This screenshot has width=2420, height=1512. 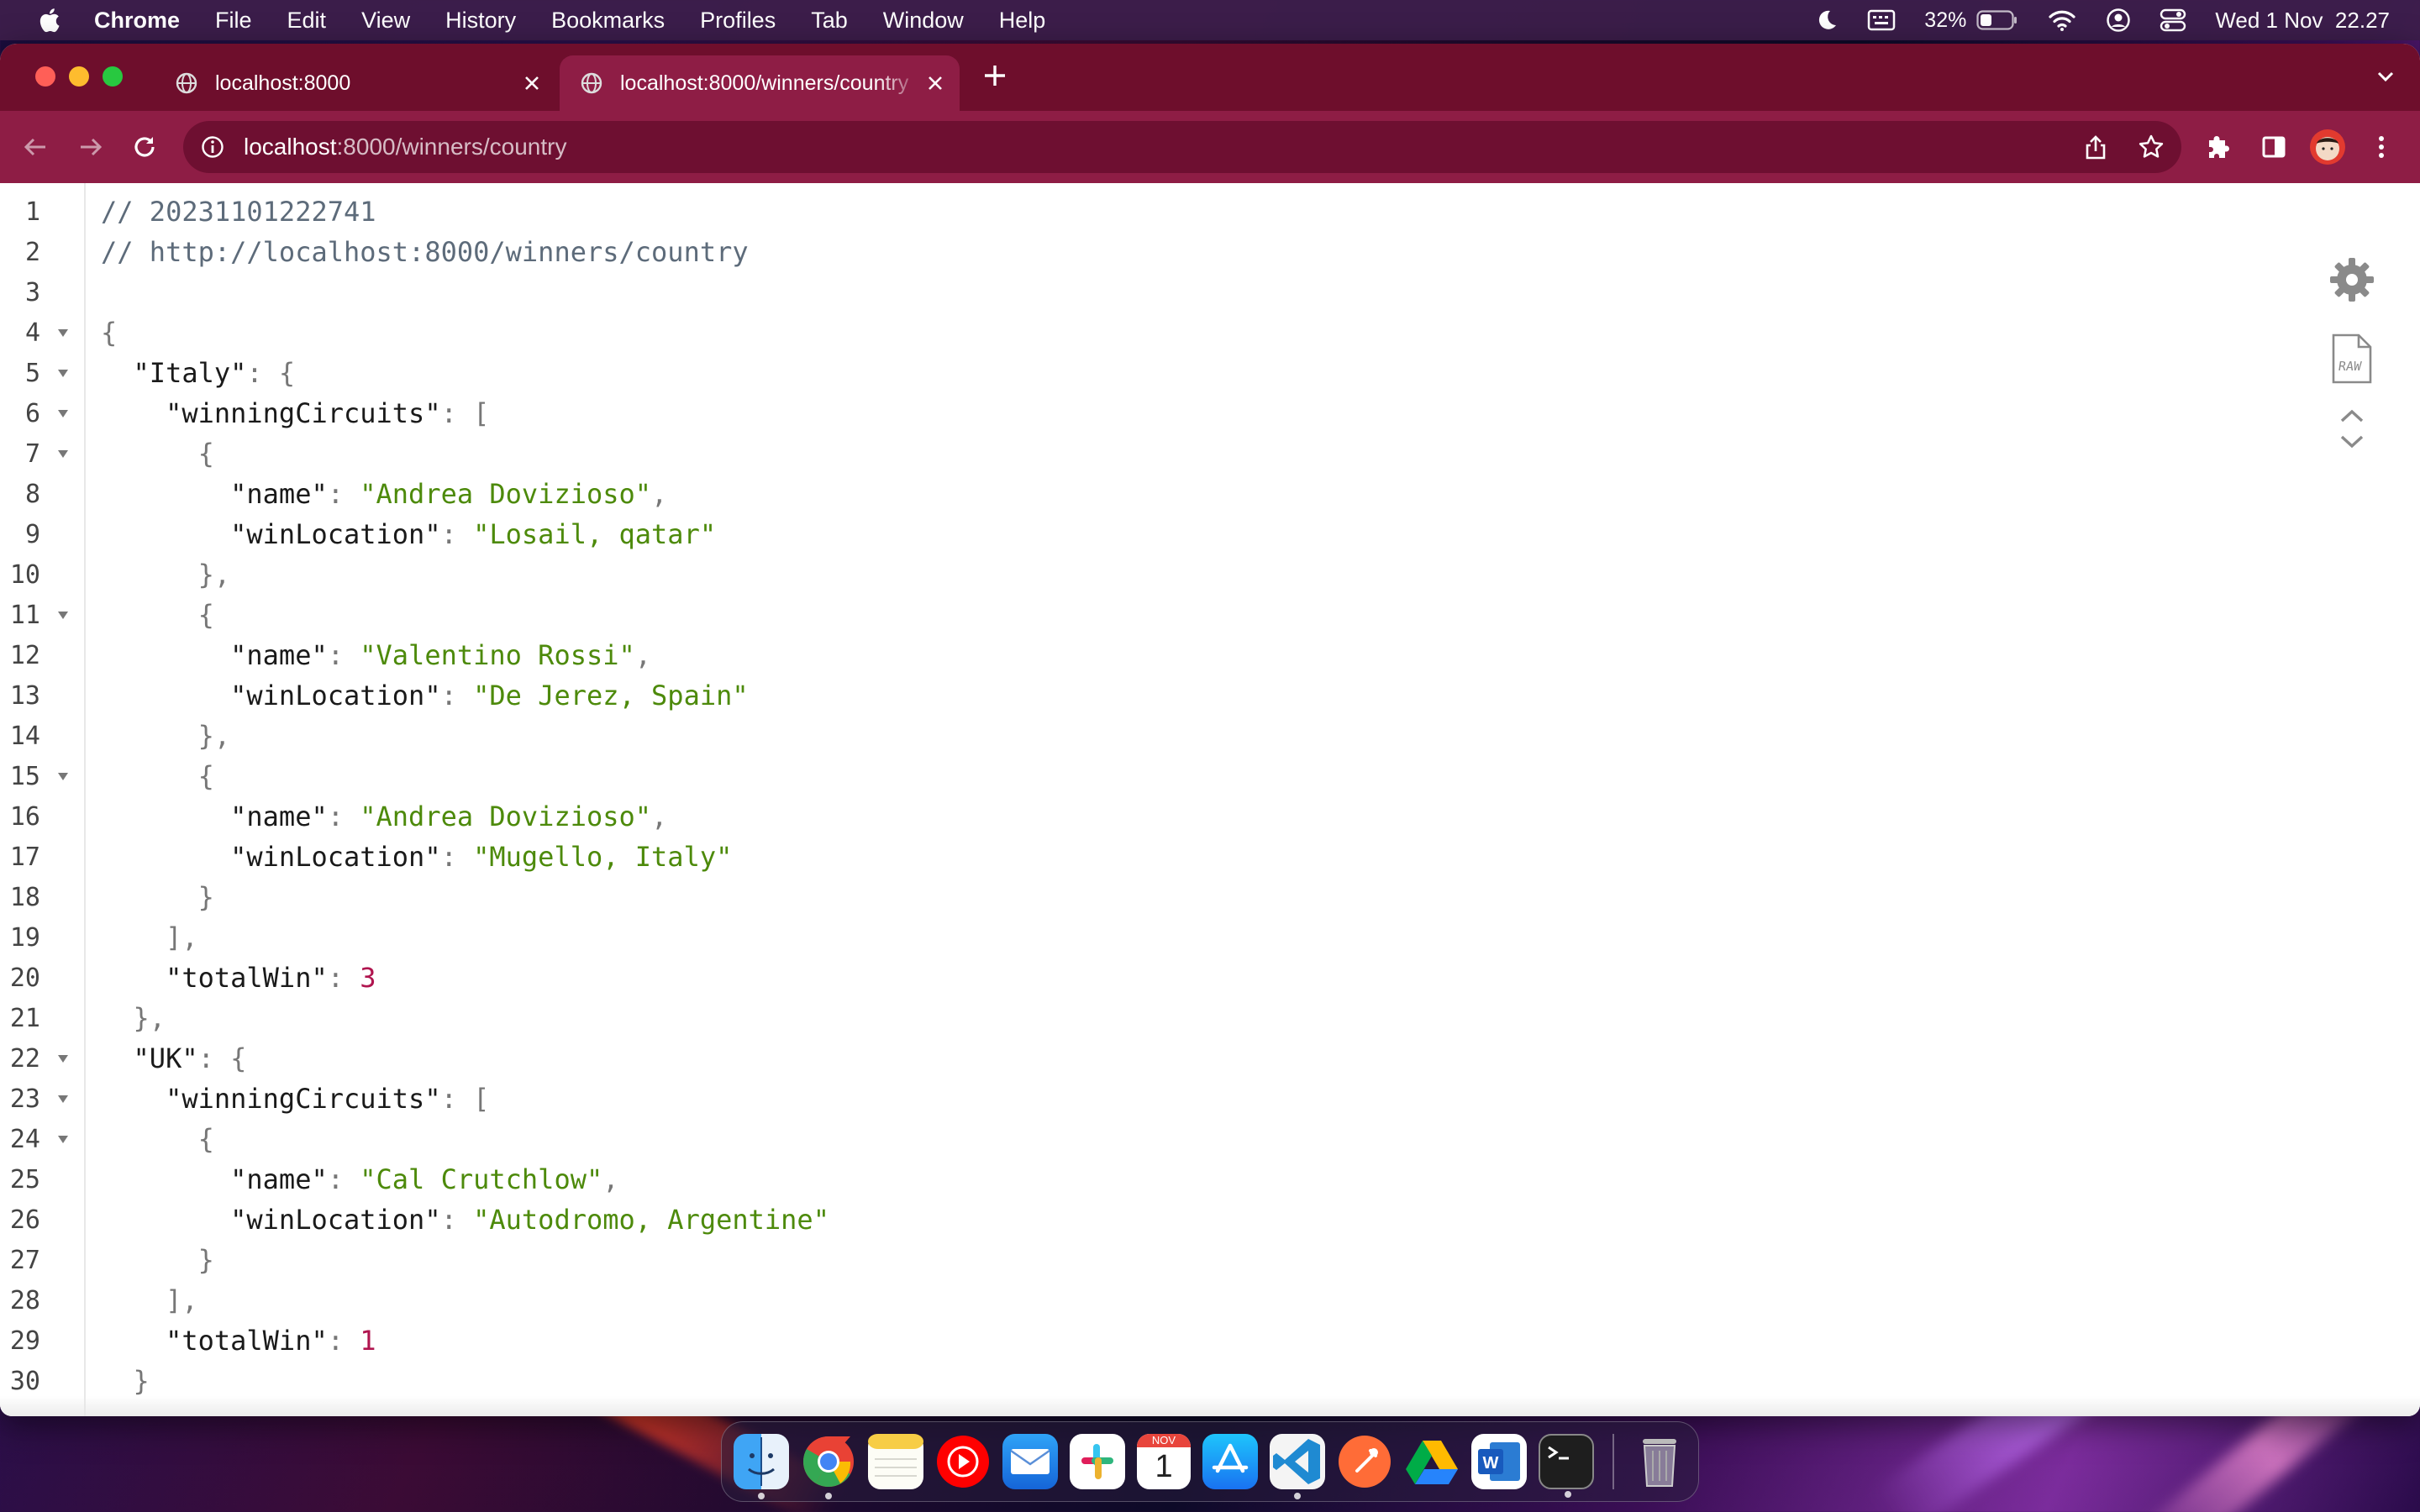 I want to click on reload-icon, so click(x=144, y=147).